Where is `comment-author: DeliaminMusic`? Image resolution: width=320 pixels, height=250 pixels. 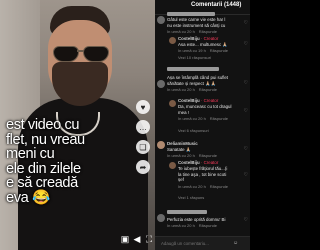 comment-author: DeliaminMusic is located at coordinates (182, 143).